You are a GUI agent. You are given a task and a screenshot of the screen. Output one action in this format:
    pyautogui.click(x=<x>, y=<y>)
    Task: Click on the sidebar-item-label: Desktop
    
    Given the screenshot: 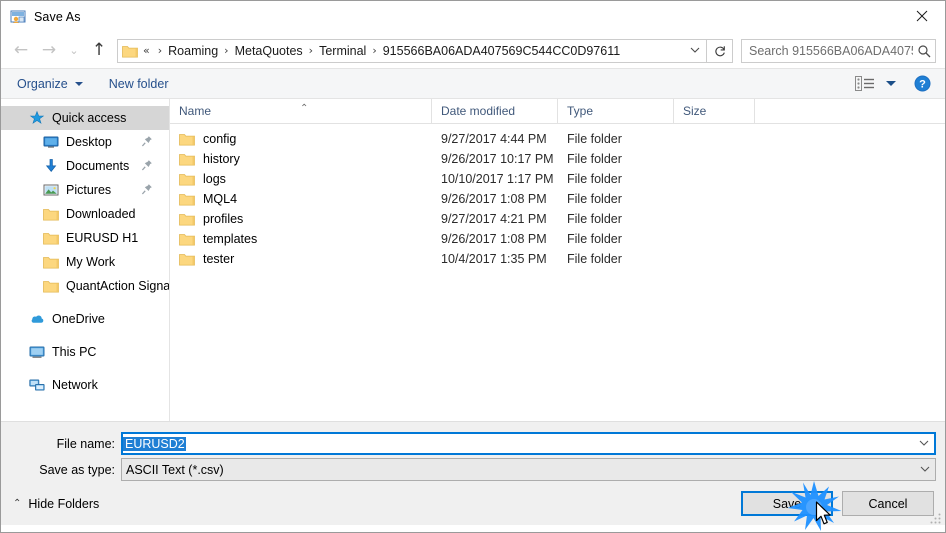 What is the action you would take?
    pyautogui.click(x=89, y=142)
    